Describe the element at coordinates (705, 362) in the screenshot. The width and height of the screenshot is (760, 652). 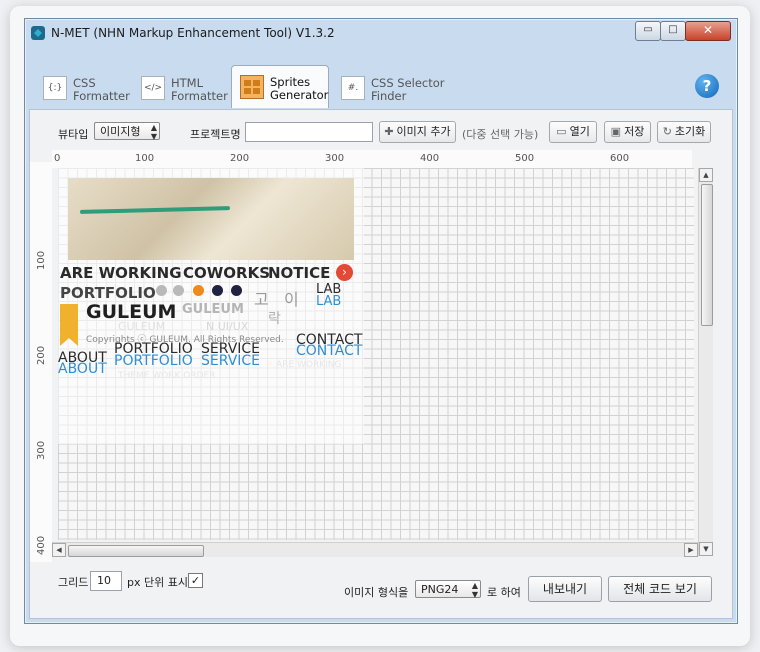
I see `vertical-scrollbar: ▲ ▼` at that location.